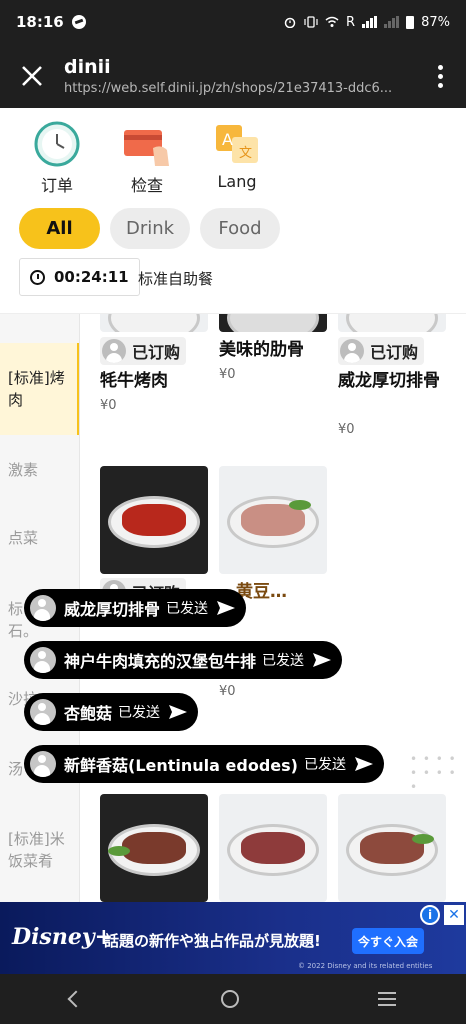  I want to click on product-name: 牦牛烤肉, so click(156, 381).